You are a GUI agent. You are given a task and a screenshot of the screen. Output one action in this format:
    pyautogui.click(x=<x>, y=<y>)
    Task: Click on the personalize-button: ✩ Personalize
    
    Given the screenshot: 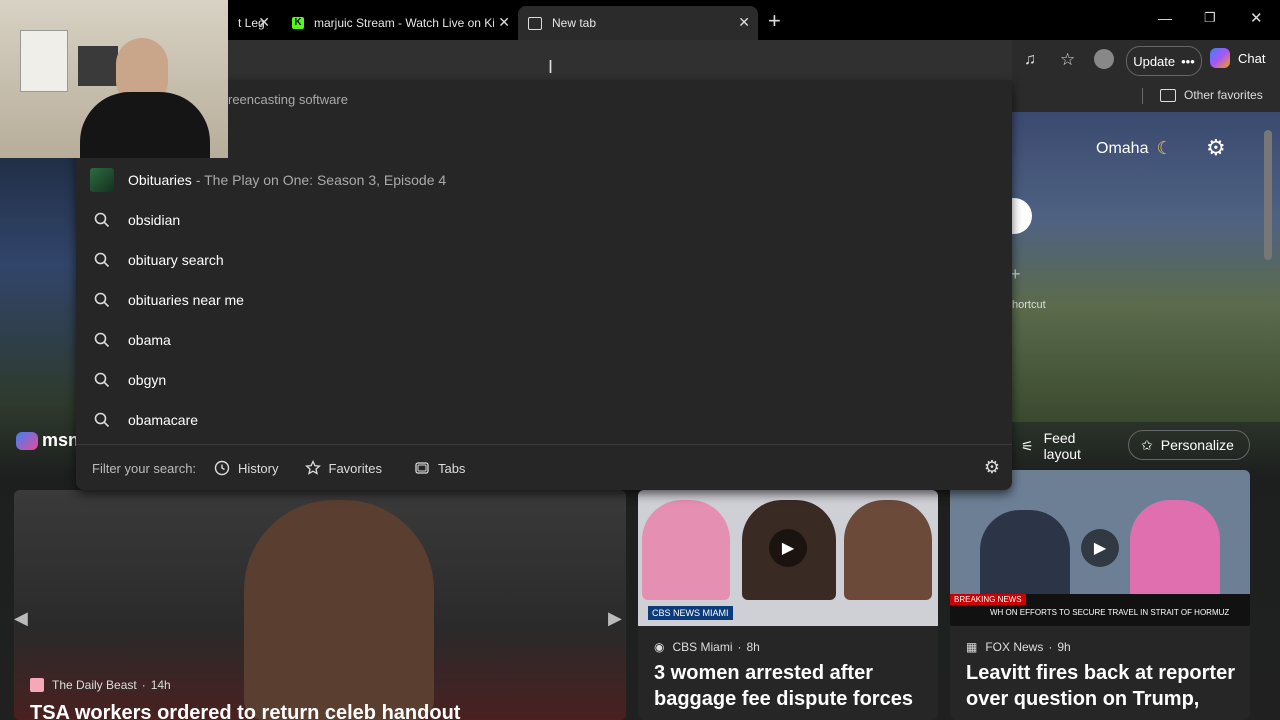 What is the action you would take?
    pyautogui.click(x=1189, y=445)
    